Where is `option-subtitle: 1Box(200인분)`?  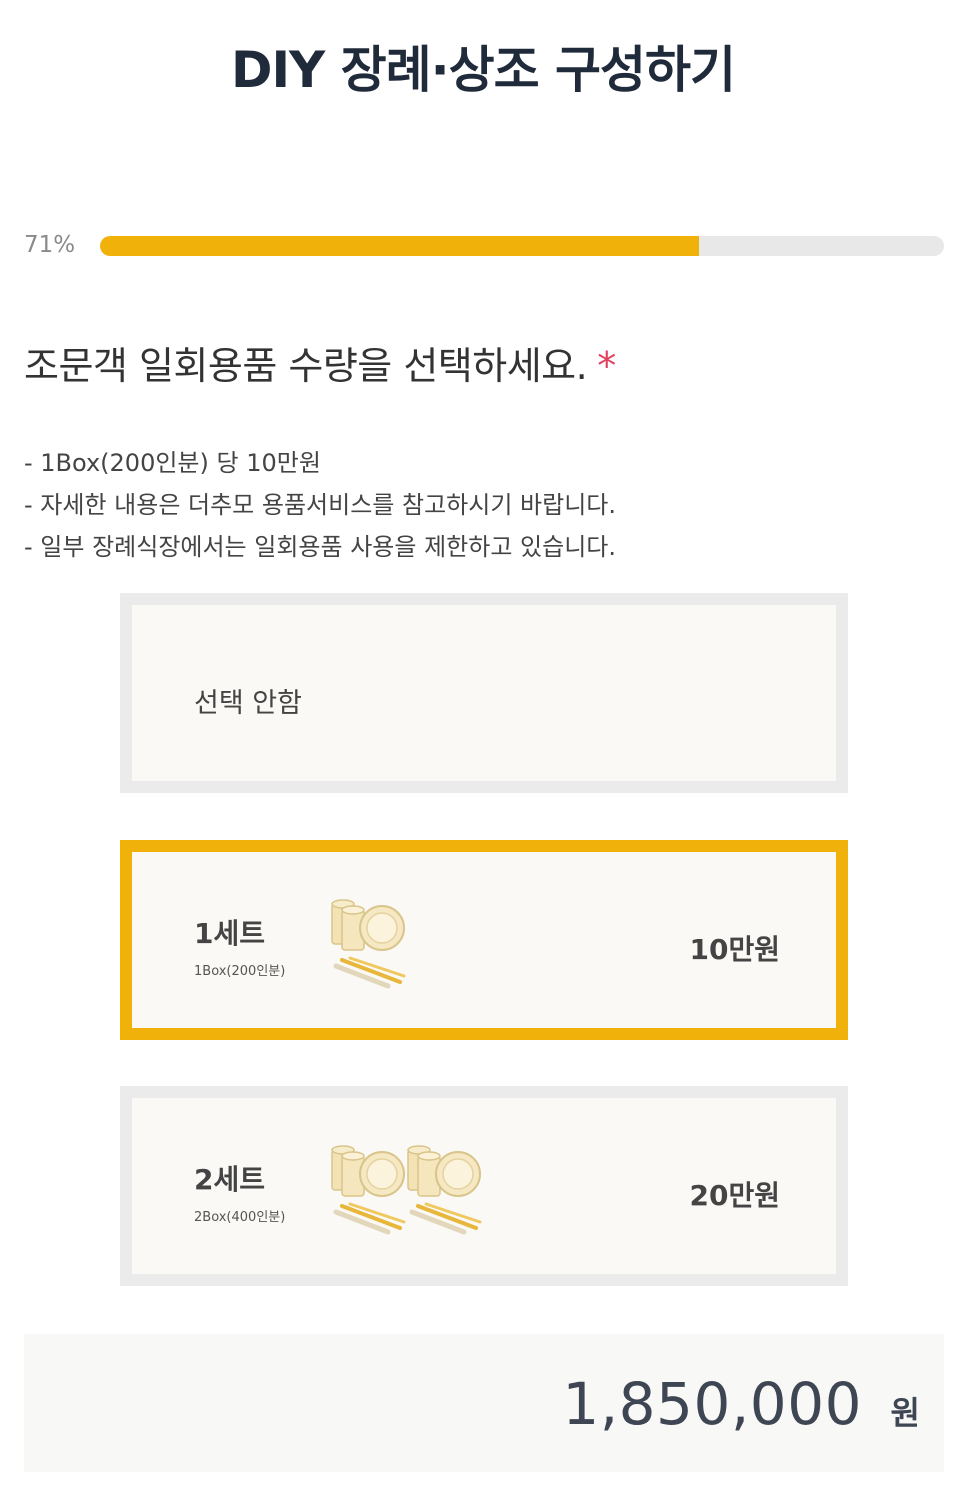 option-subtitle: 1Box(200인분) is located at coordinates (240, 971).